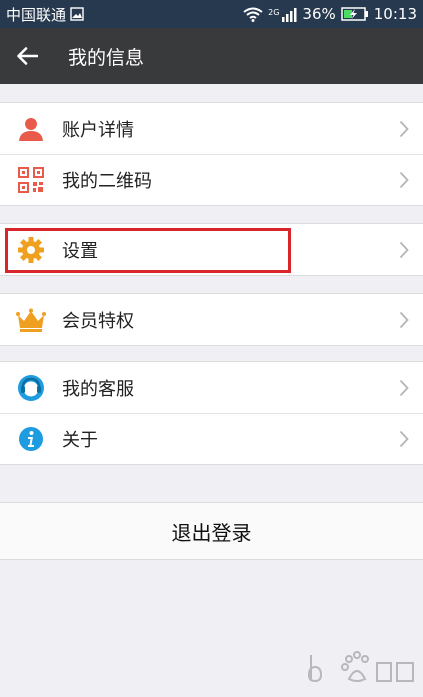 This screenshot has height=697, width=423. I want to click on title-bar: 我的信息, so click(211, 56).